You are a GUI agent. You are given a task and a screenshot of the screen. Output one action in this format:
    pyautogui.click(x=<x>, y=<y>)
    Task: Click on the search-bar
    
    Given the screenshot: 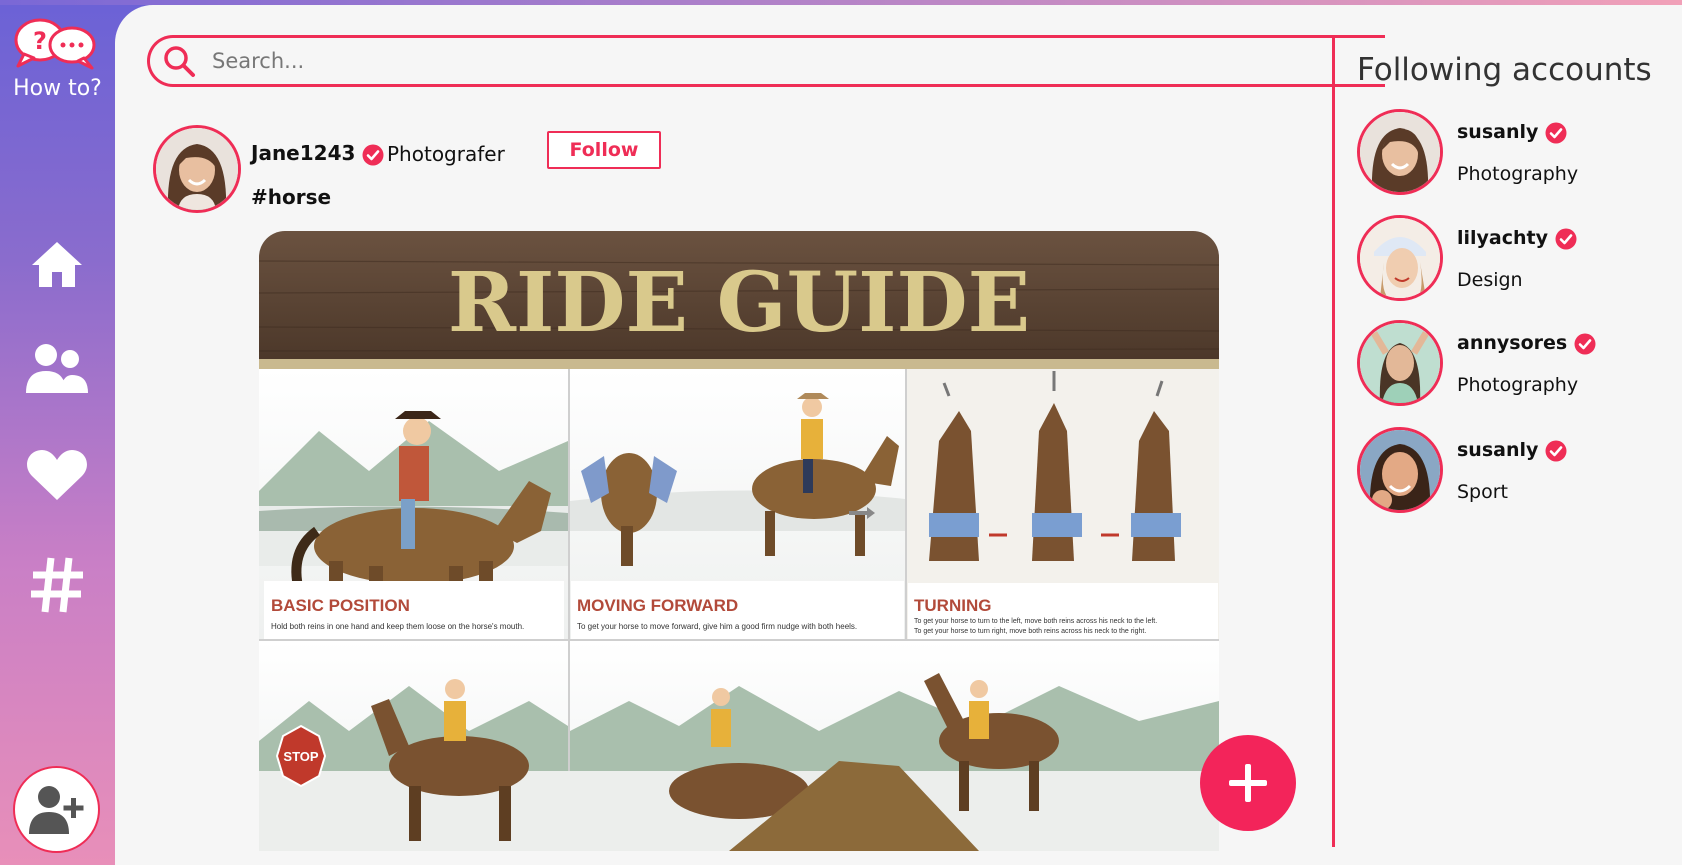 What is the action you would take?
    pyautogui.click(x=766, y=61)
    